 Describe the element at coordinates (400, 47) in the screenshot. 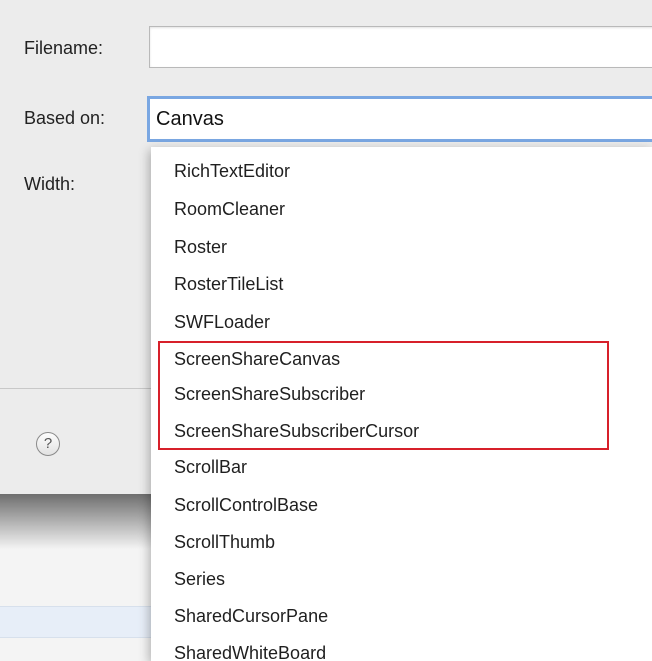

I see `filename-input` at that location.